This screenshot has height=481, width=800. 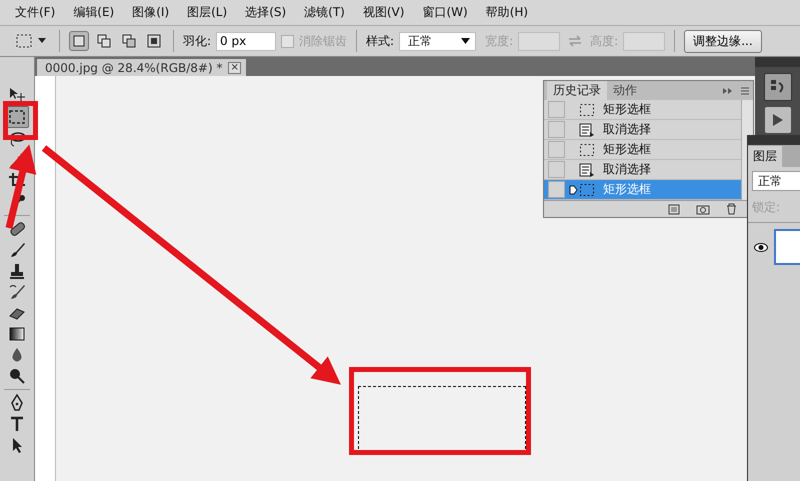 What do you see at coordinates (35, 12) in the screenshot?
I see `menu-item: 文件(F)` at bounding box center [35, 12].